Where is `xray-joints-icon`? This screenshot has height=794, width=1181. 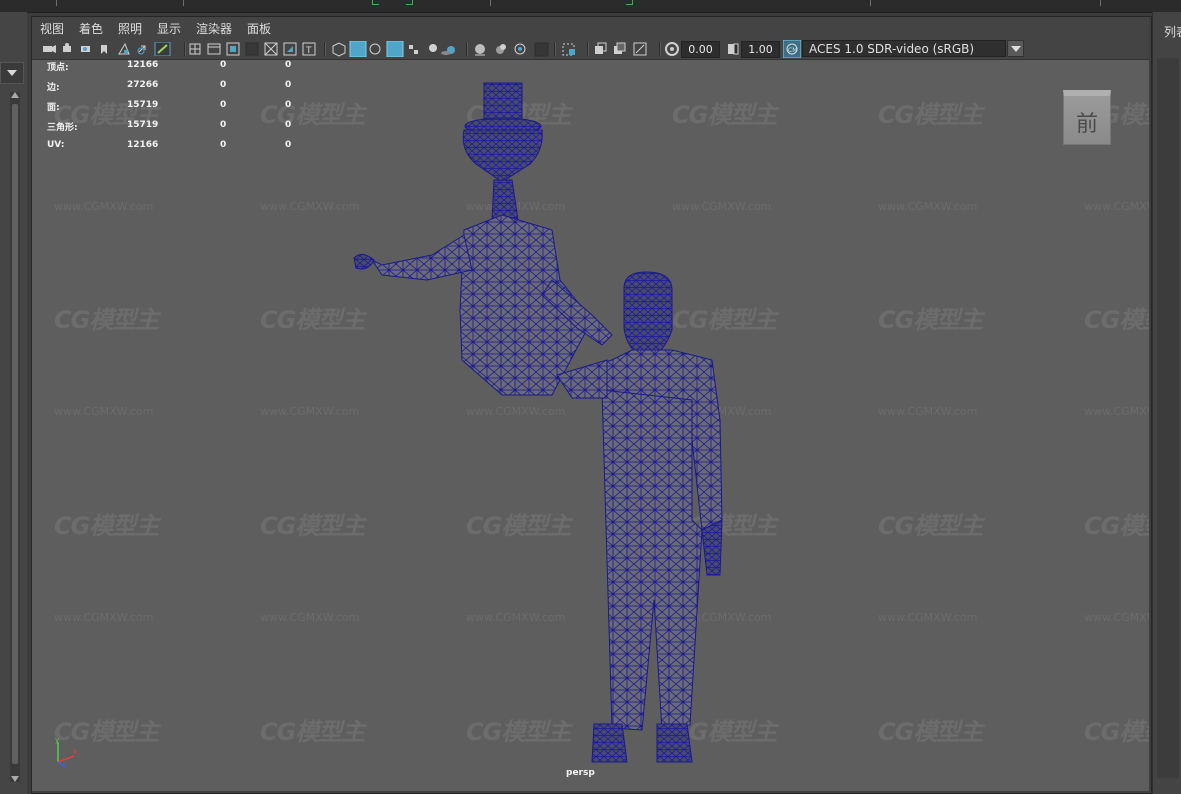
xray-joints-icon is located at coordinates (599, 50).